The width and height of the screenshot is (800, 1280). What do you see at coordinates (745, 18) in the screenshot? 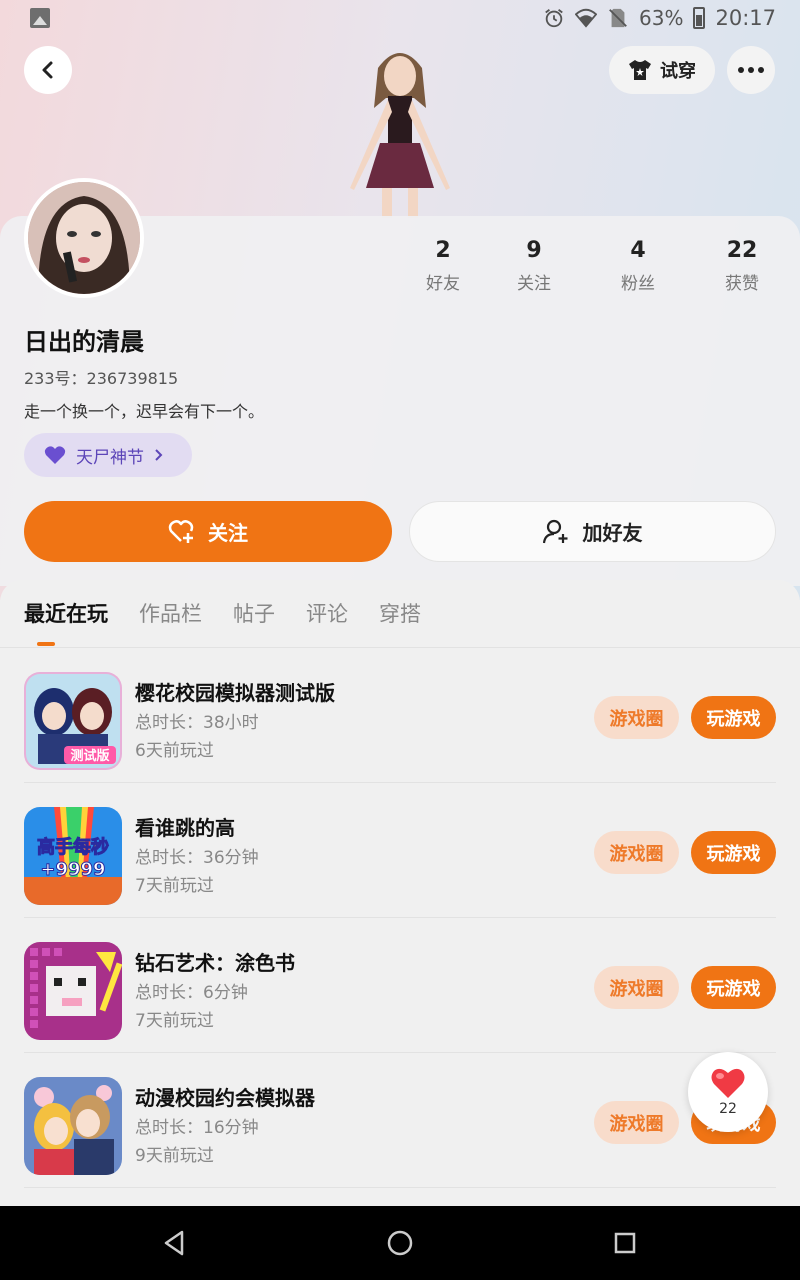
I see `clock: 20:17` at bounding box center [745, 18].